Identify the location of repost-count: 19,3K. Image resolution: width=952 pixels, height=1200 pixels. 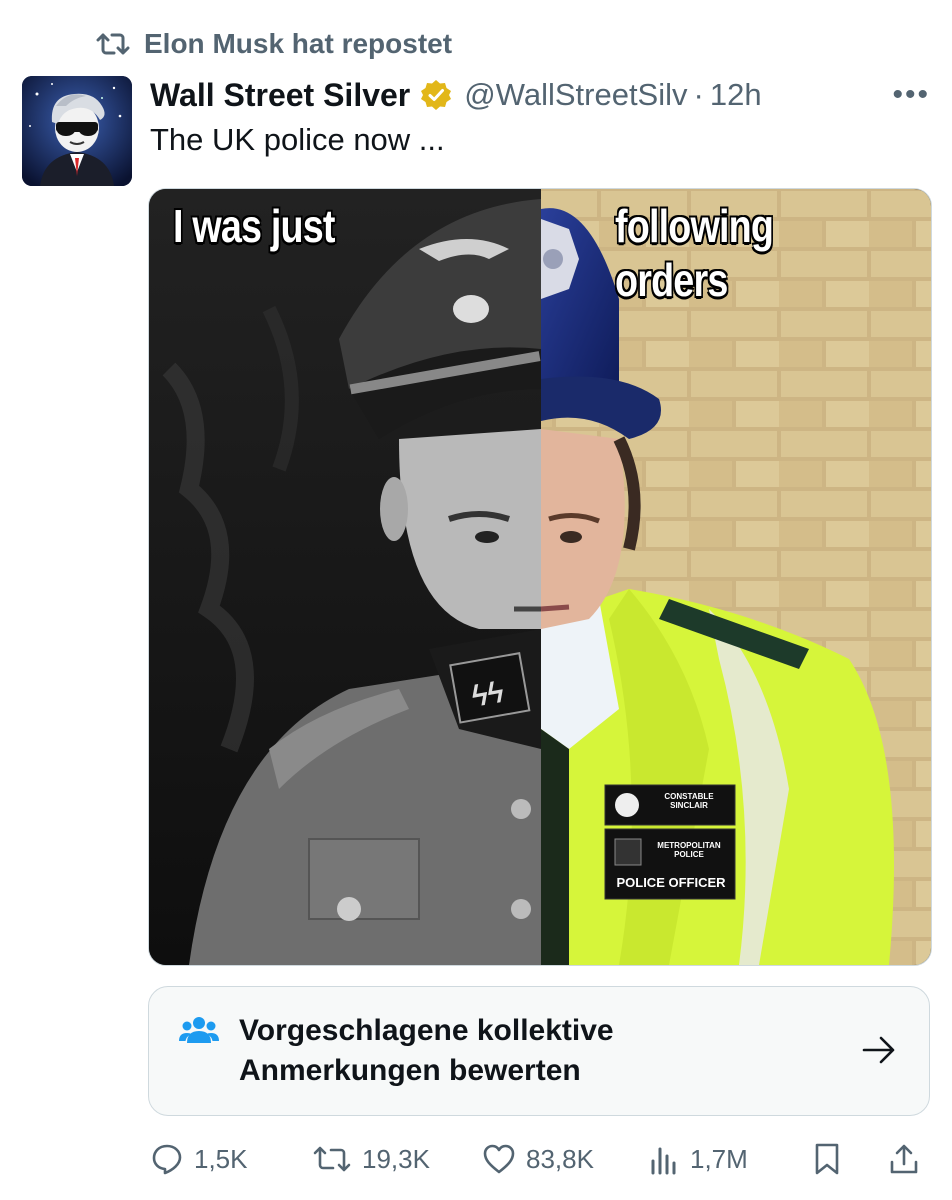
(396, 1158).